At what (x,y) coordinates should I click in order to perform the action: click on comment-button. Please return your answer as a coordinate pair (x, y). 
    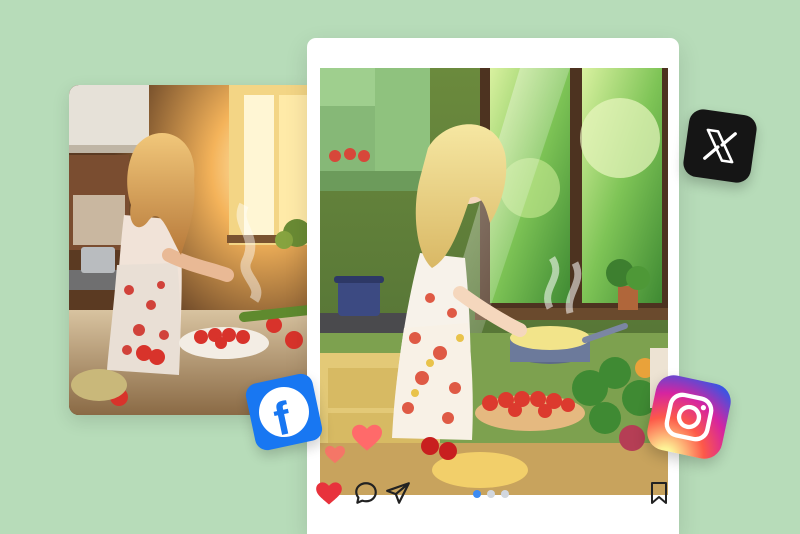
    Looking at the image, I should click on (367, 494).